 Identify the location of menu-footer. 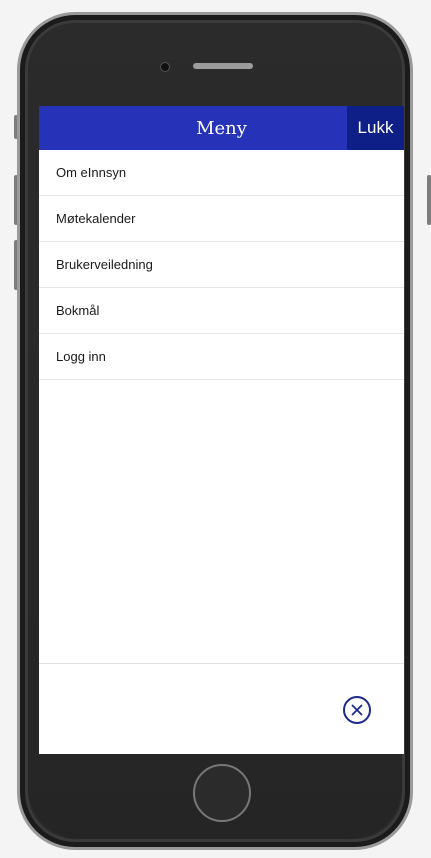
(221, 708).